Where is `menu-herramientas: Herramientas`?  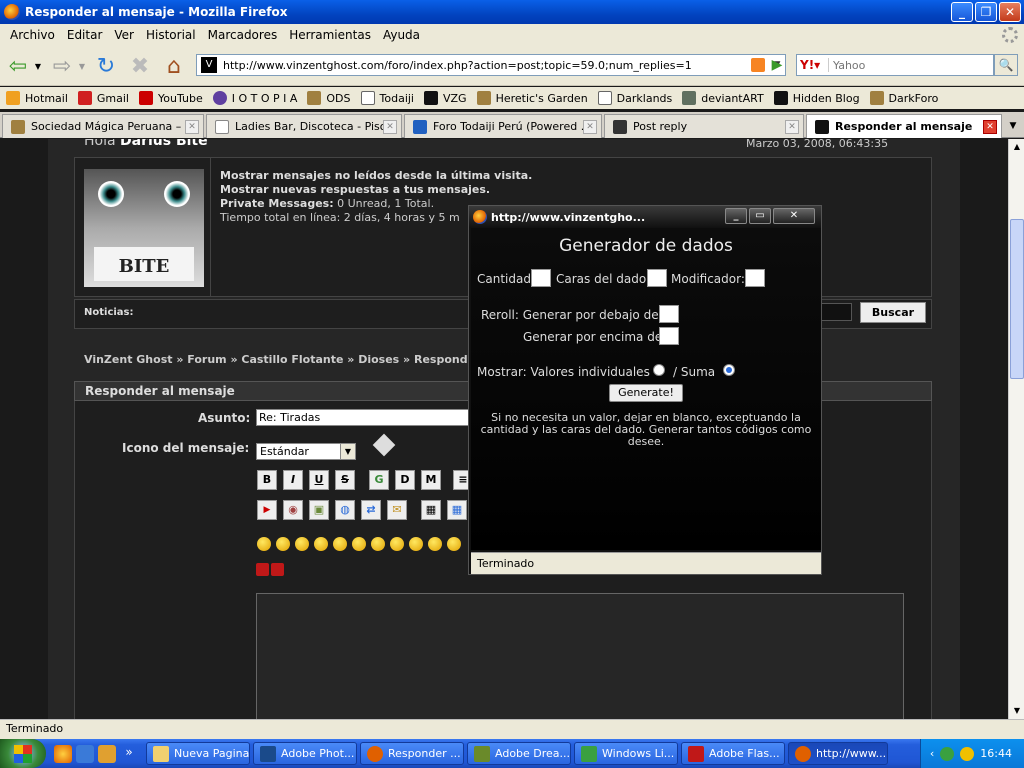
menu-herramientas: Herramientas is located at coordinates (330, 35).